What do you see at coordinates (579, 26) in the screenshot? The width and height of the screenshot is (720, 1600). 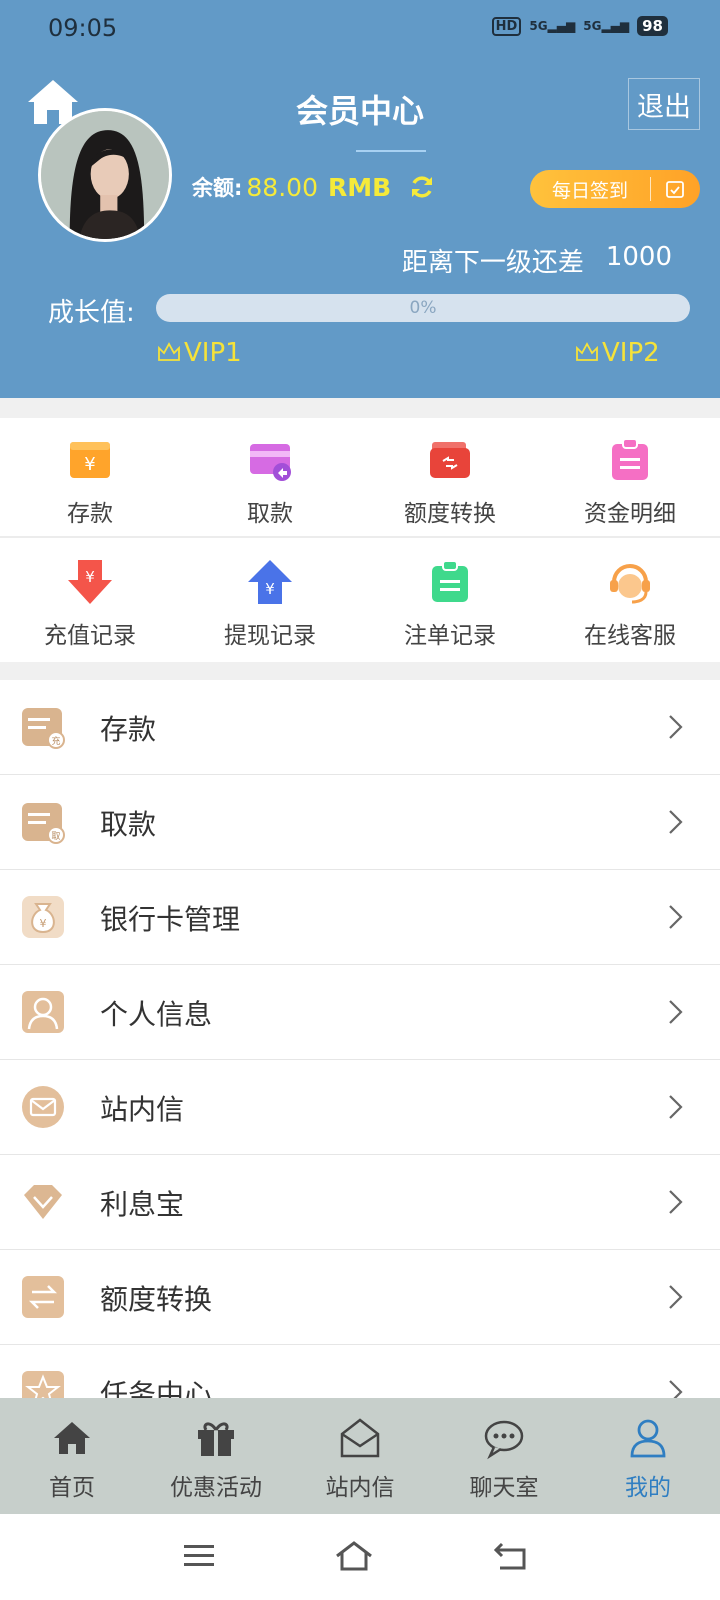 I see `status-icons: HD 5G▂▄▆ 5G▂▄▆ 98` at bounding box center [579, 26].